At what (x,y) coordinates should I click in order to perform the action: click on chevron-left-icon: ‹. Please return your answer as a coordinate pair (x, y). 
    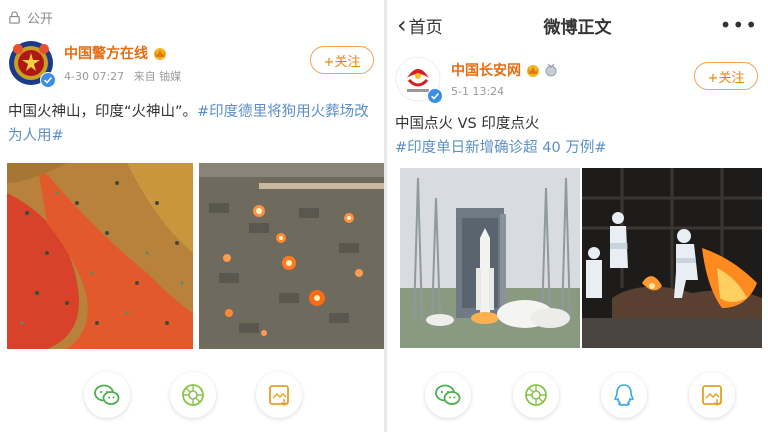
    Looking at the image, I should click on (402, 25).